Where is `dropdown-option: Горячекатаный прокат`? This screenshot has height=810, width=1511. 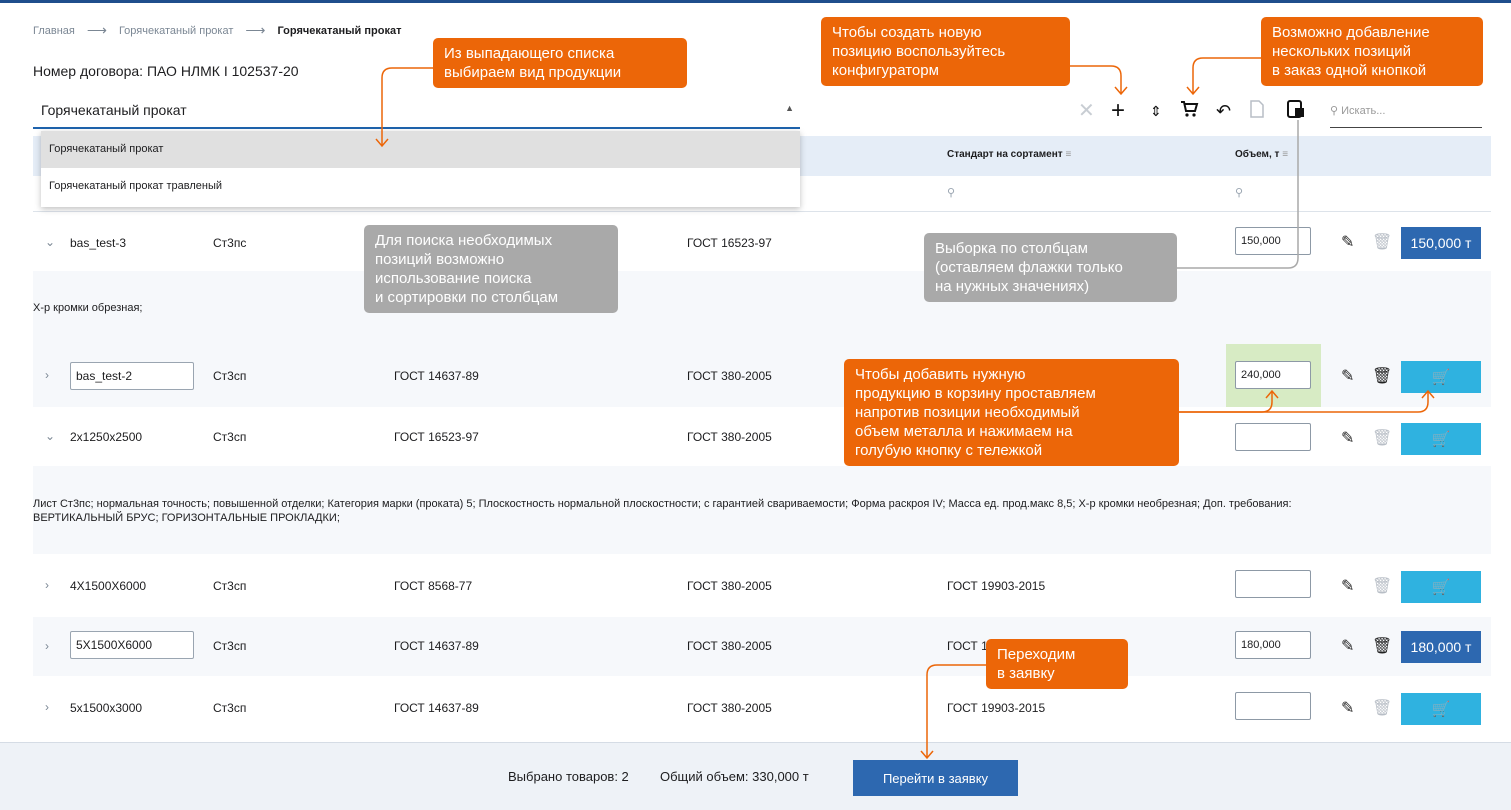 dropdown-option: Горячекатаный прокат is located at coordinates (420, 149).